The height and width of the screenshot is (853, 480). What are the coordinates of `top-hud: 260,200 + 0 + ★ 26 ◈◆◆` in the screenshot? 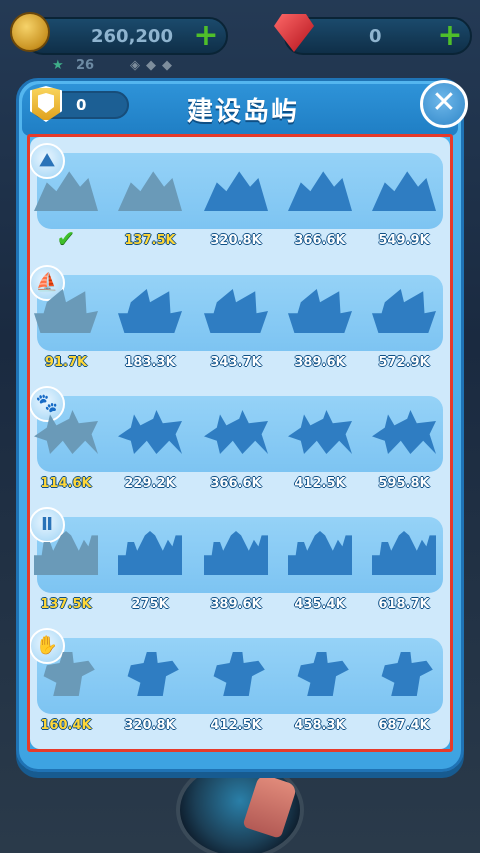 It's located at (240, 39).